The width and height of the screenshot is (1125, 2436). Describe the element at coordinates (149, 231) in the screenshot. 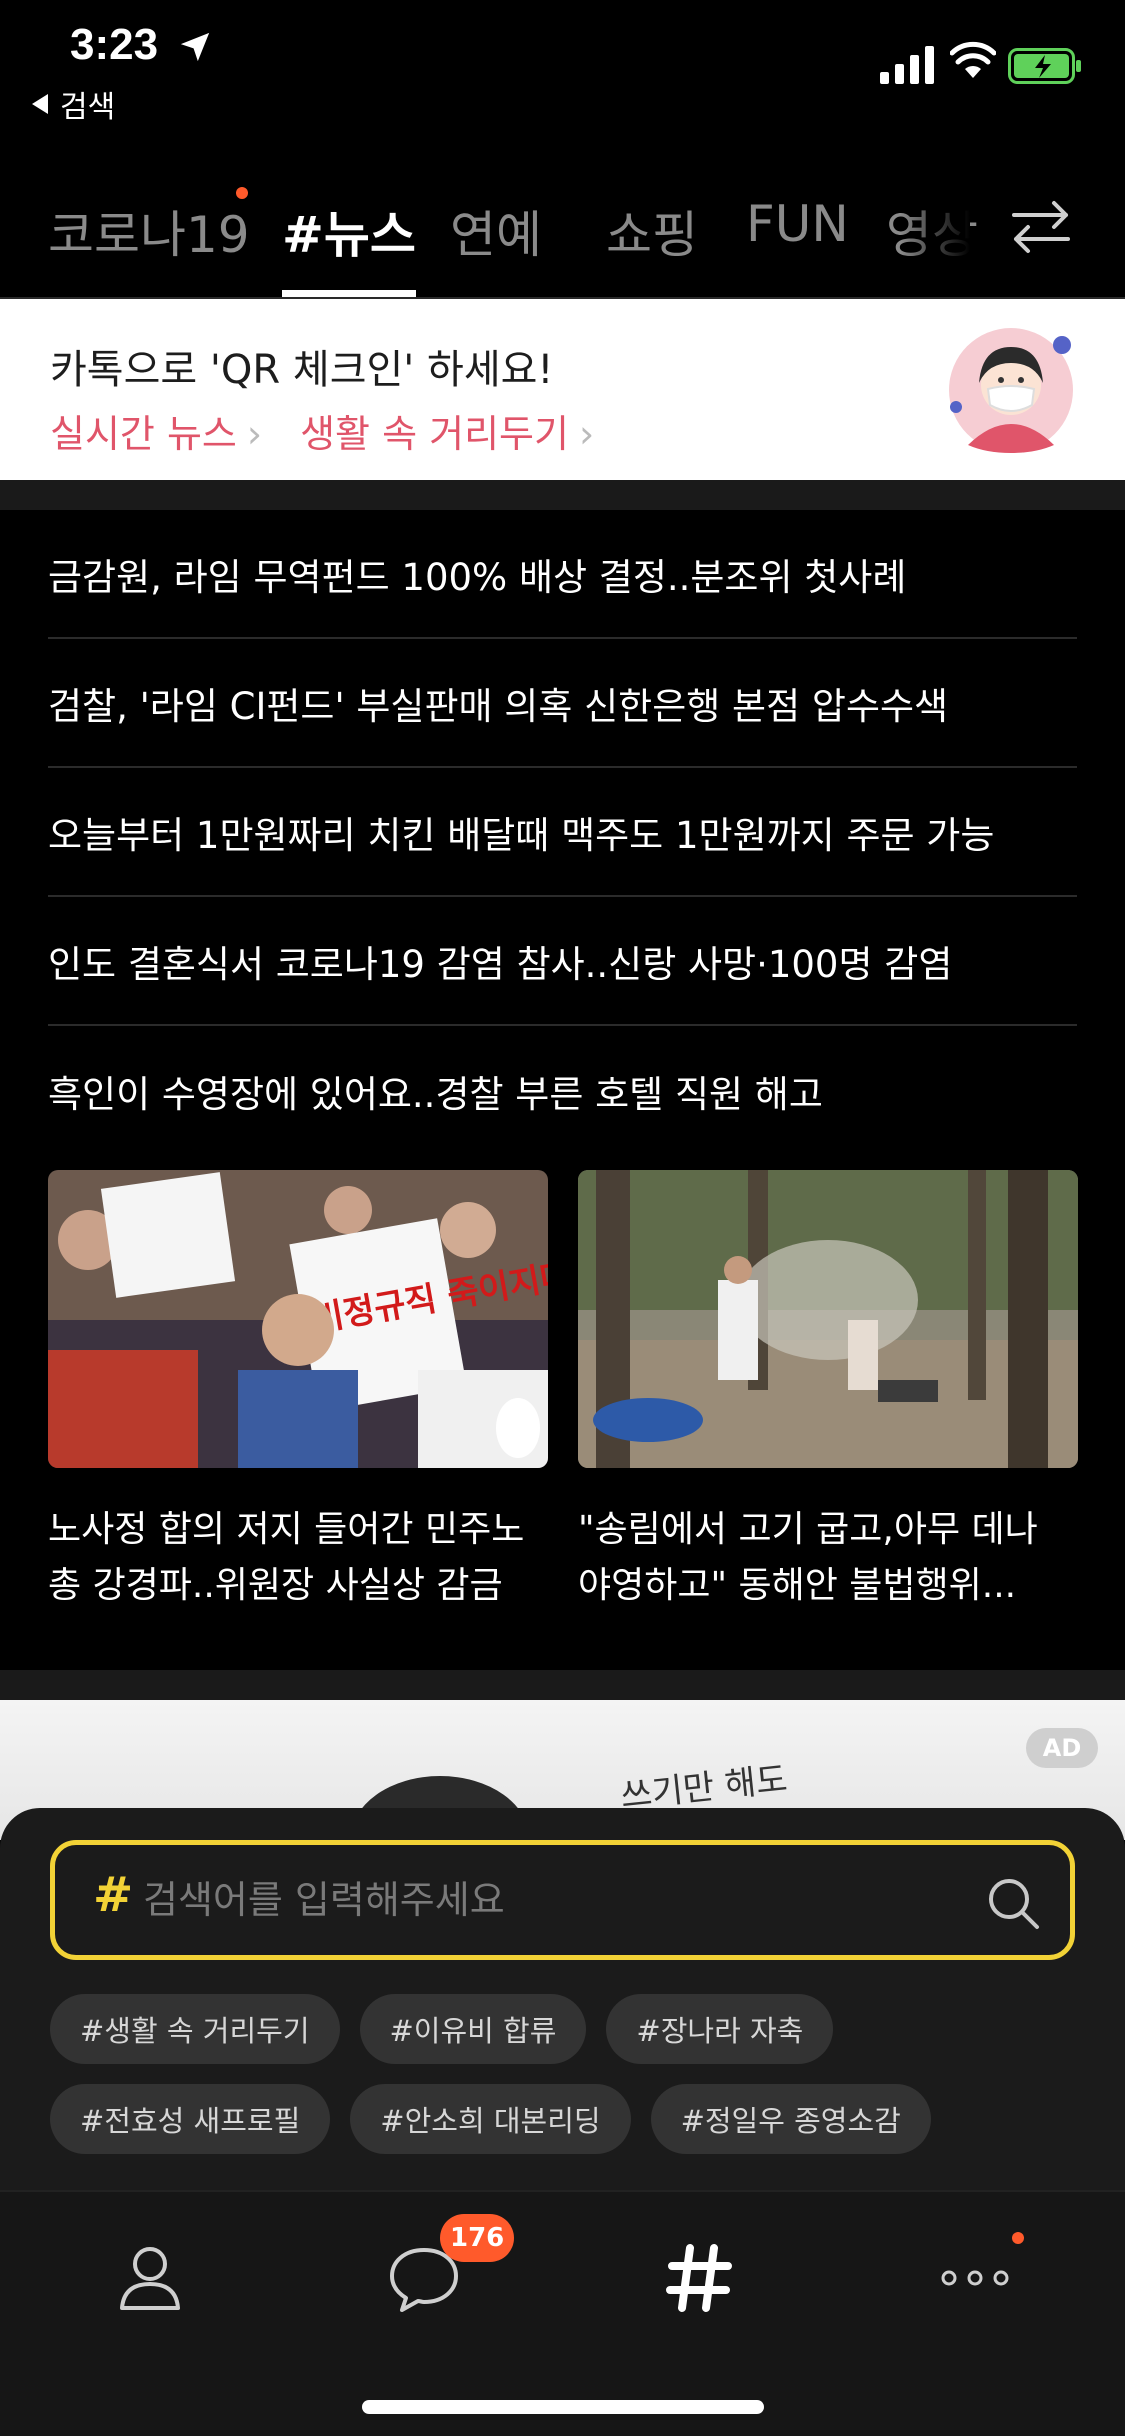

I see `tab-covid19: 코로나19` at that location.